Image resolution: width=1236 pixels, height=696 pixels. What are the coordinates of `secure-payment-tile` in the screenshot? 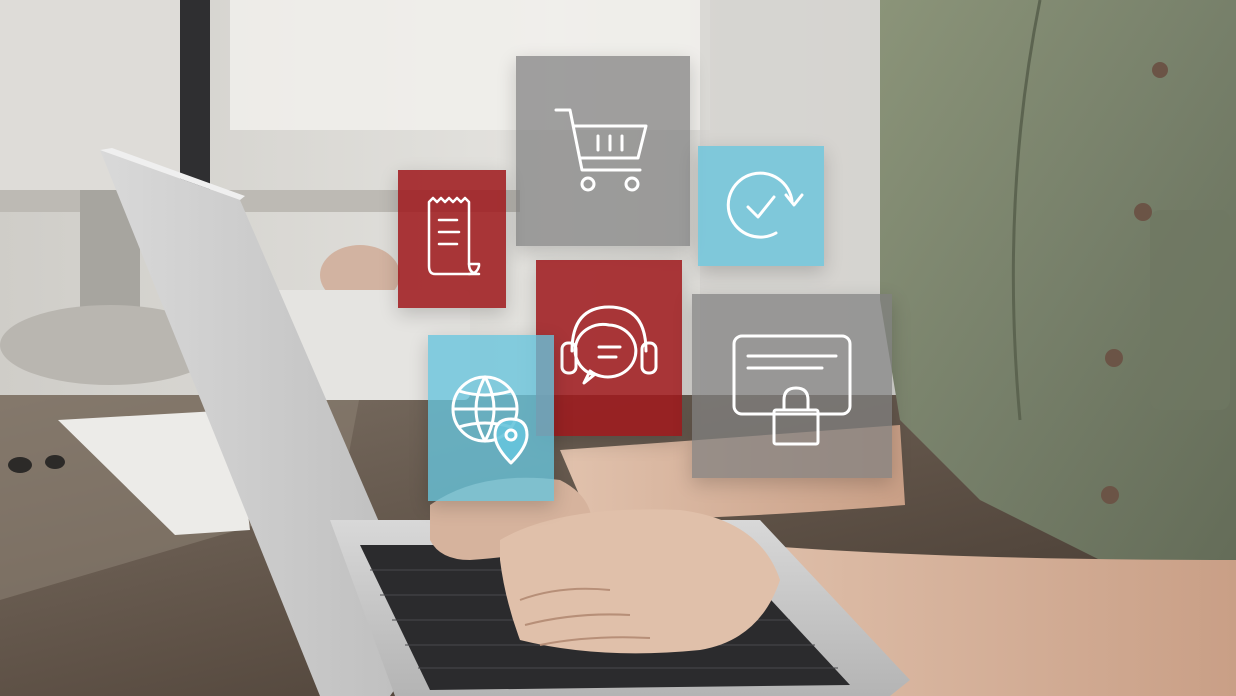 It's located at (792, 386).